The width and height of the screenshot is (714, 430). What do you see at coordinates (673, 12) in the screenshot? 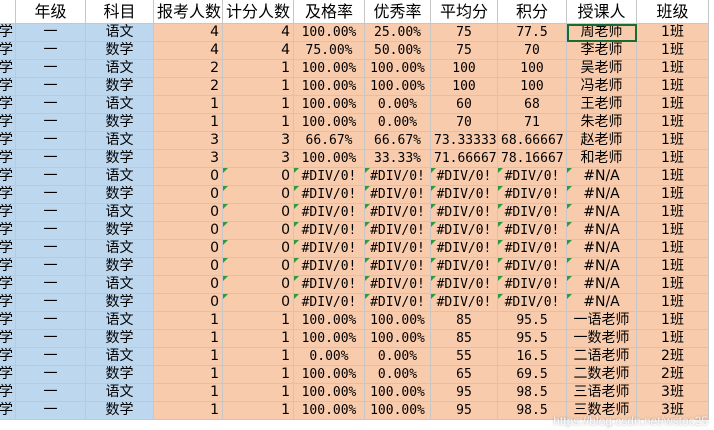
I see `header-cell: 班级` at bounding box center [673, 12].